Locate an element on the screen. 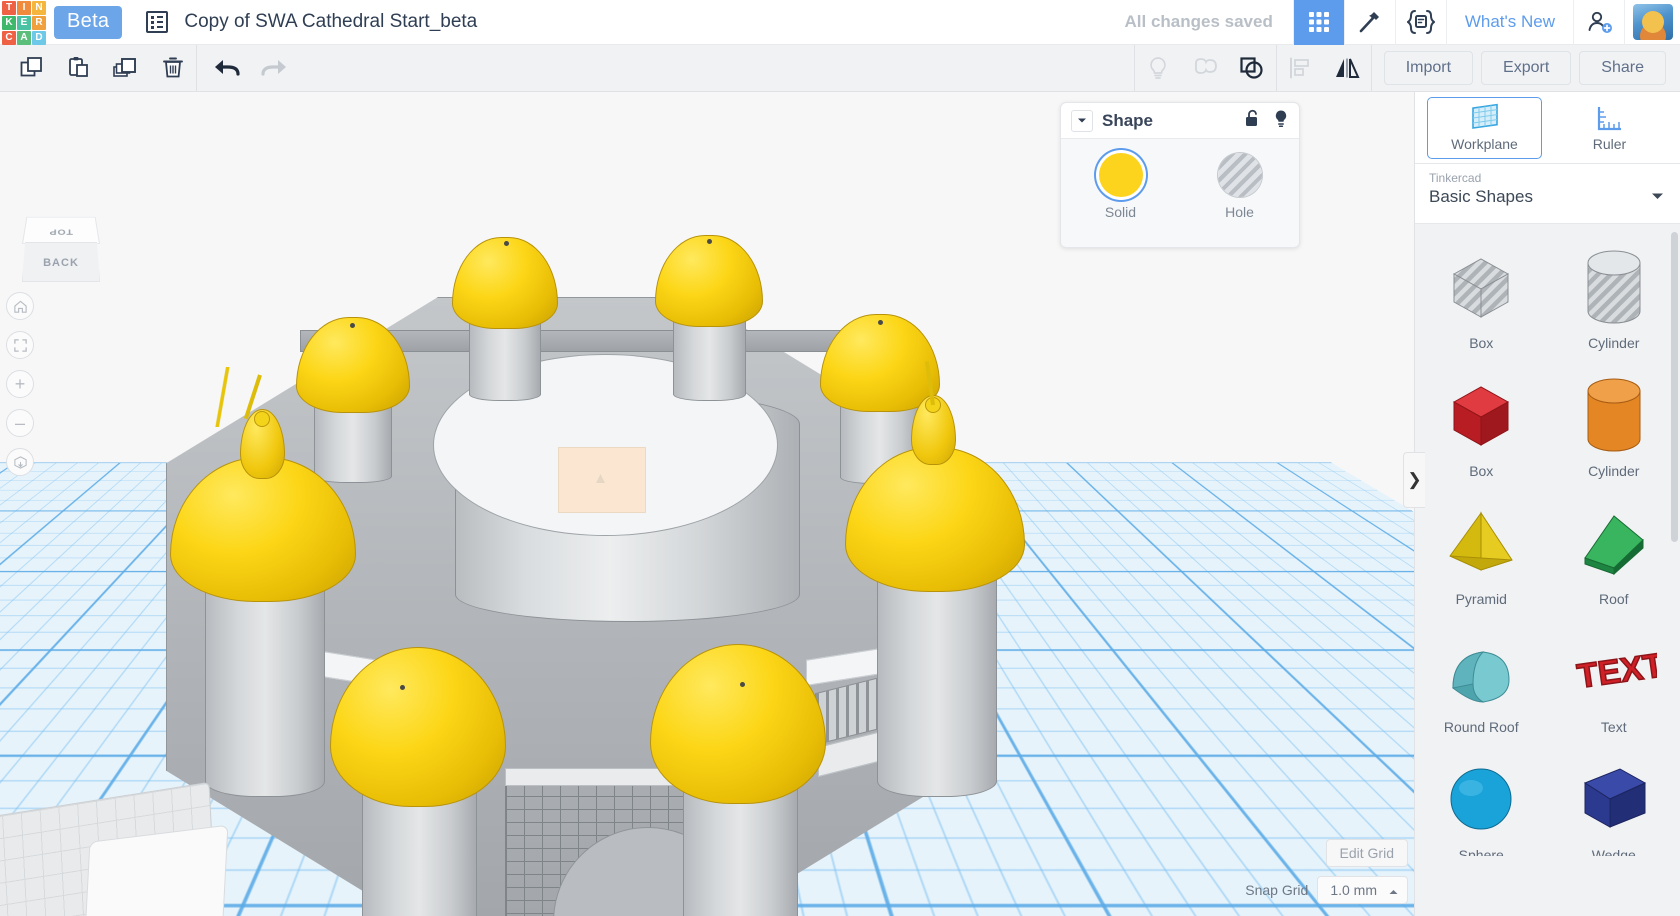  document-list-icon is located at coordinates (157, 22).